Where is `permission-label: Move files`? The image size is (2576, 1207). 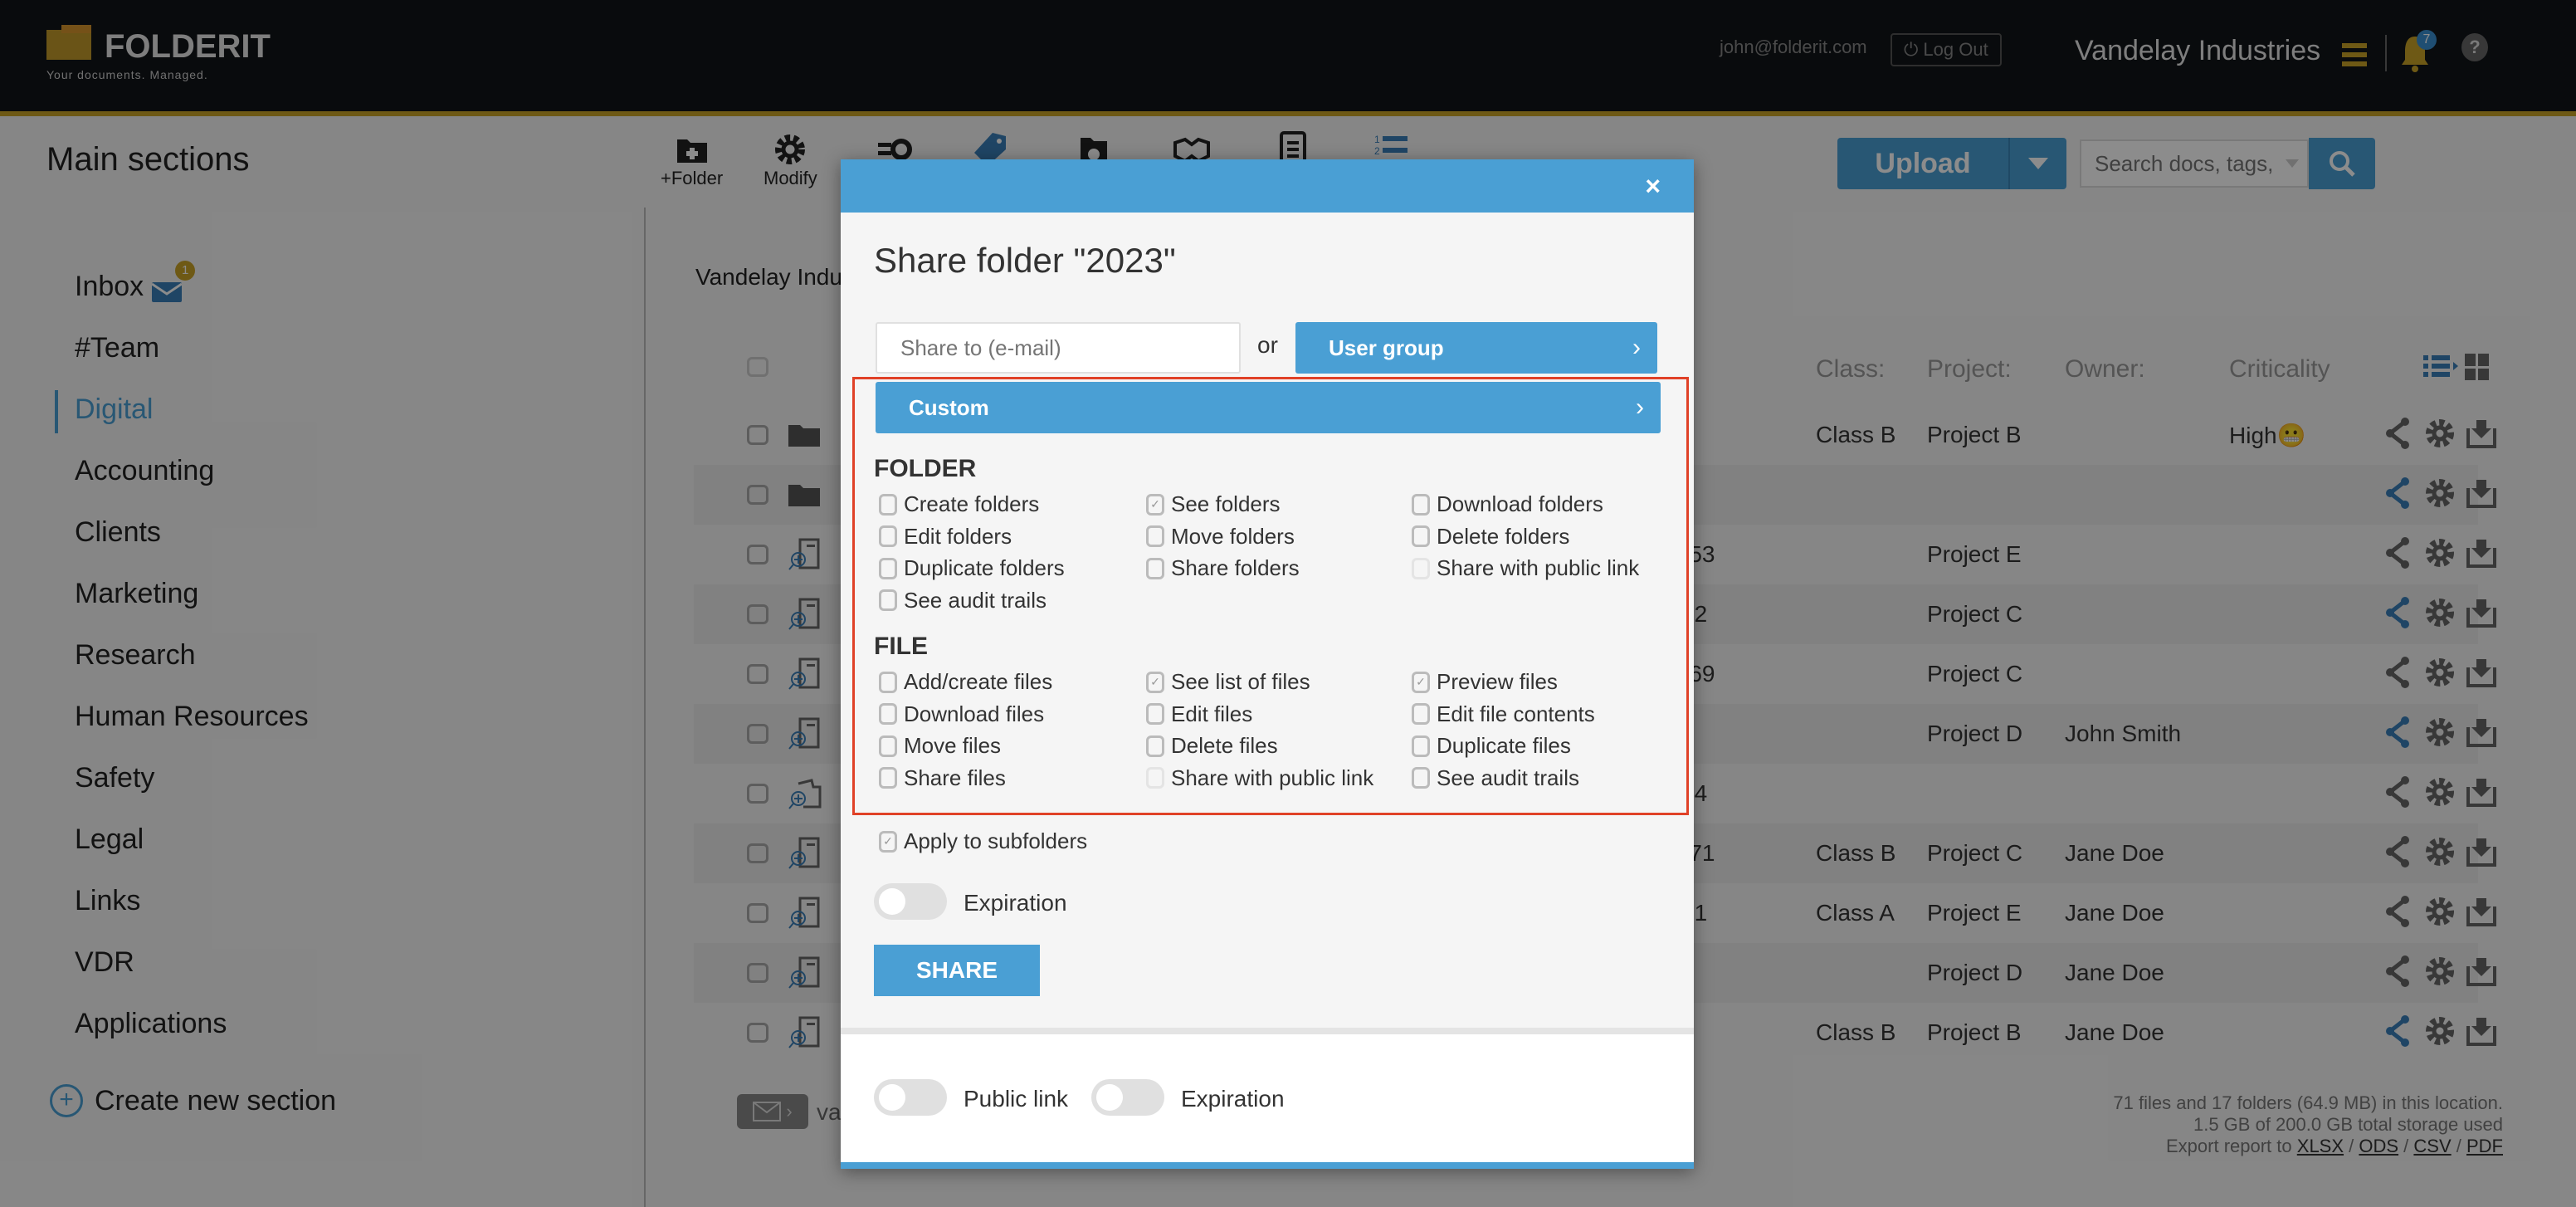
permission-label: Move files is located at coordinates (953, 745).